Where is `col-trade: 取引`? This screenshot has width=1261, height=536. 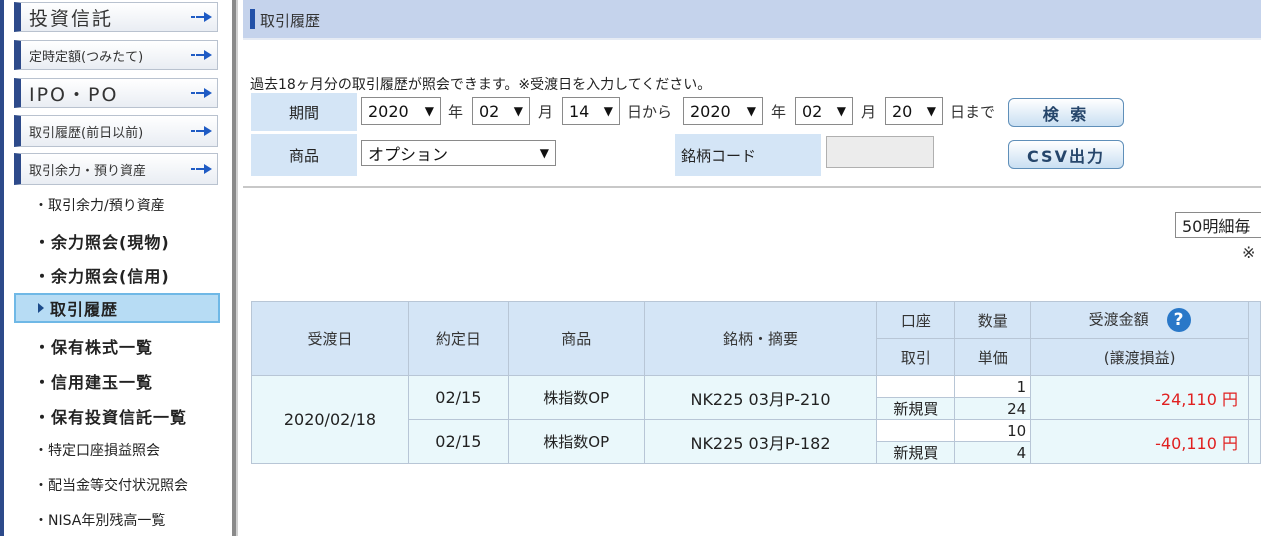
col-trade: 取引 is located at coordinates (916, 357).